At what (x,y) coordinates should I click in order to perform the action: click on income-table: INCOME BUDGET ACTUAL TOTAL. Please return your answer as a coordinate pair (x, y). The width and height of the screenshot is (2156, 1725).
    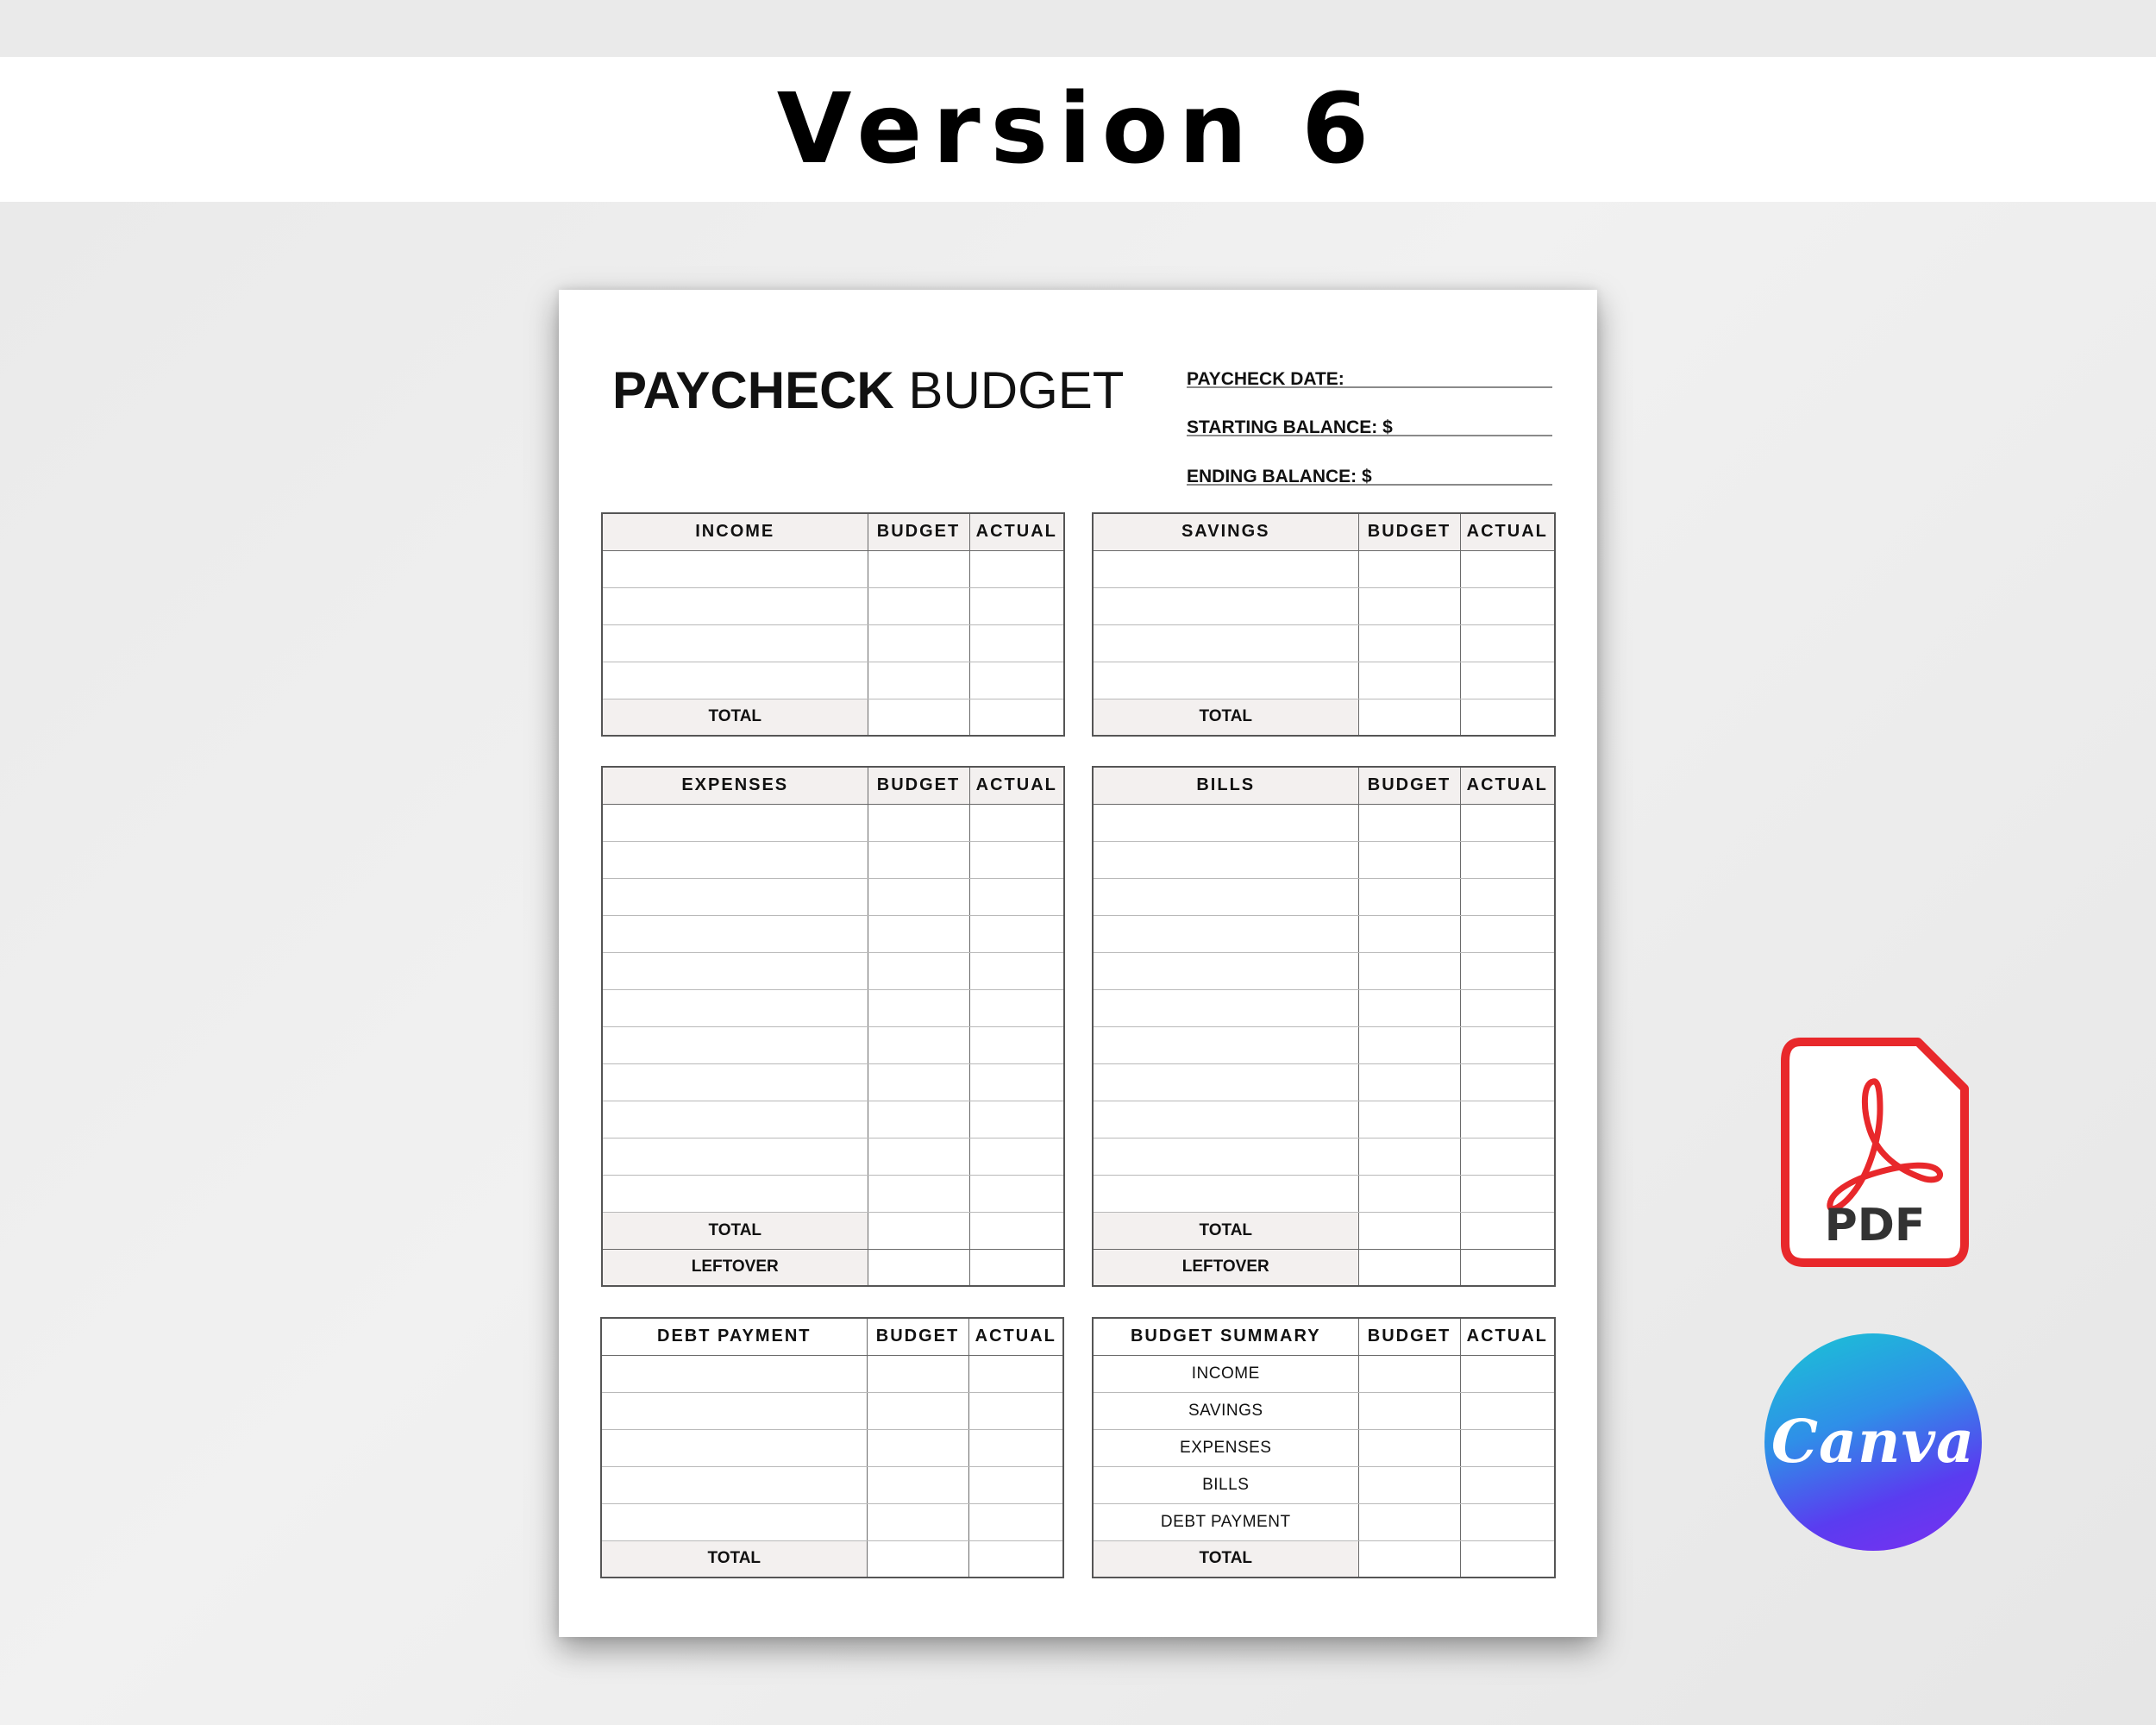
    Looking at the image, I should click on (833, 624).